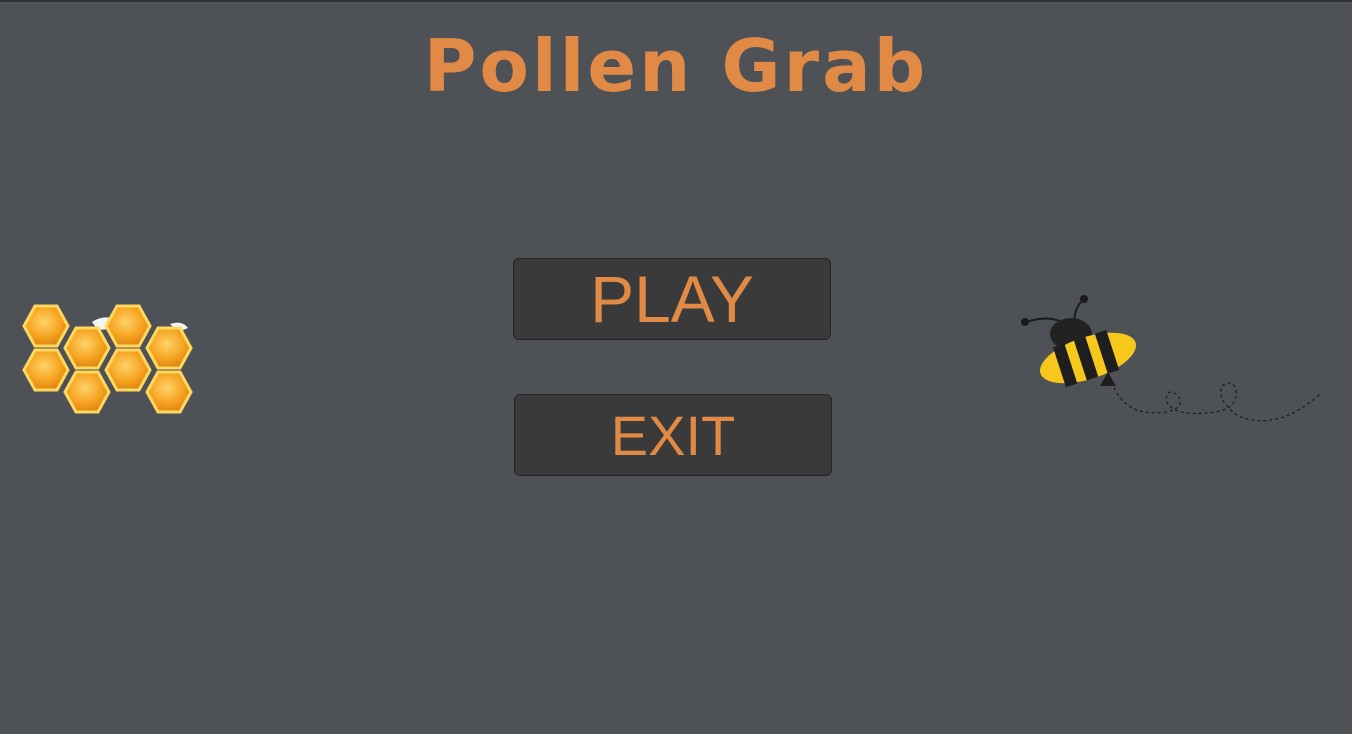  What do you see at coordinates (676, 1) in the screenshot?
I see `window-top-border` at bounding box center [676, 1].